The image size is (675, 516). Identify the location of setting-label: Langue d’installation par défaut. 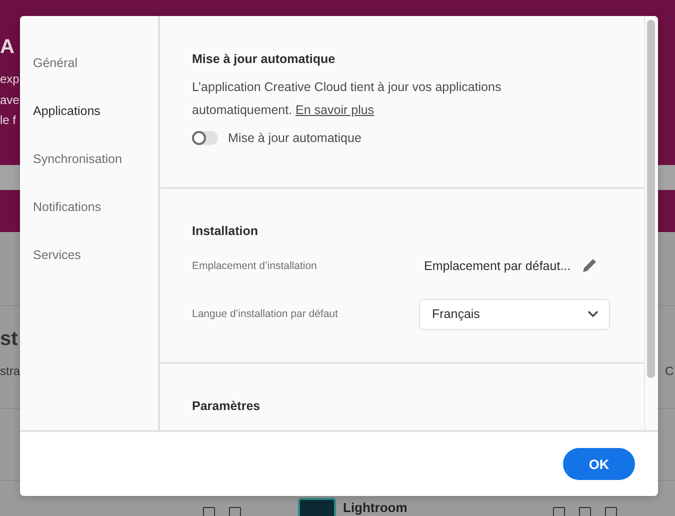
(265, 314).